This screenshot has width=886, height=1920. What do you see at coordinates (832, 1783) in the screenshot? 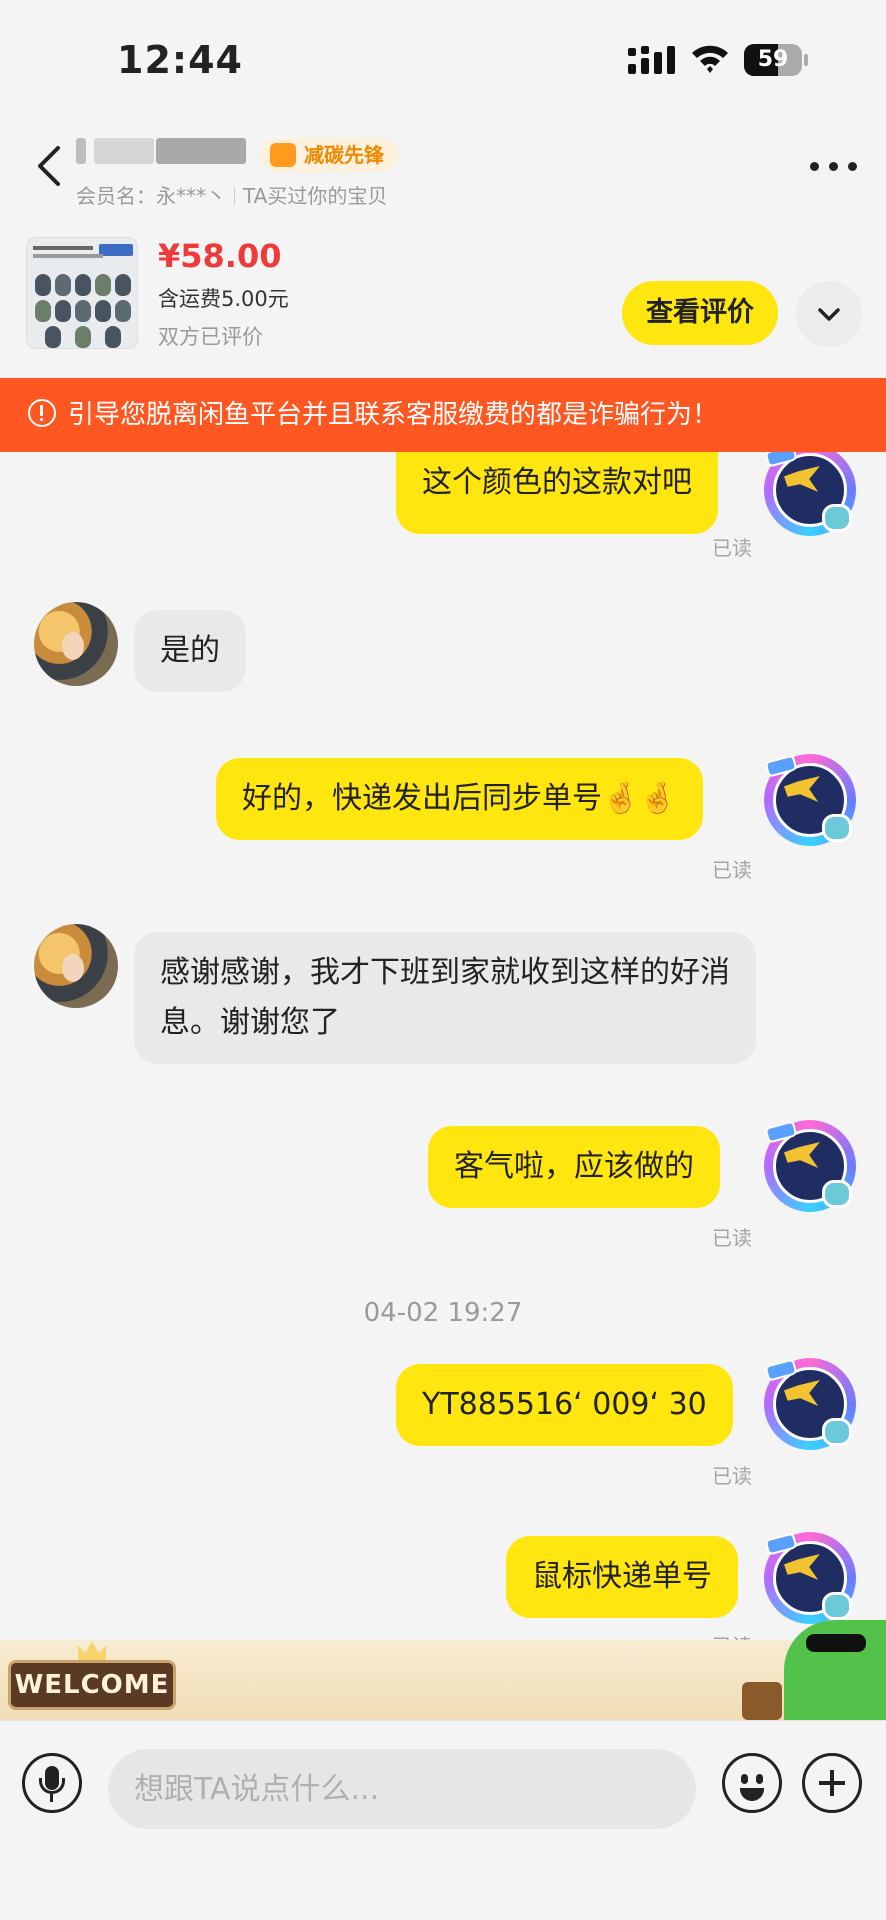
I see `plus-icon` at bounding box center [832, 1783].